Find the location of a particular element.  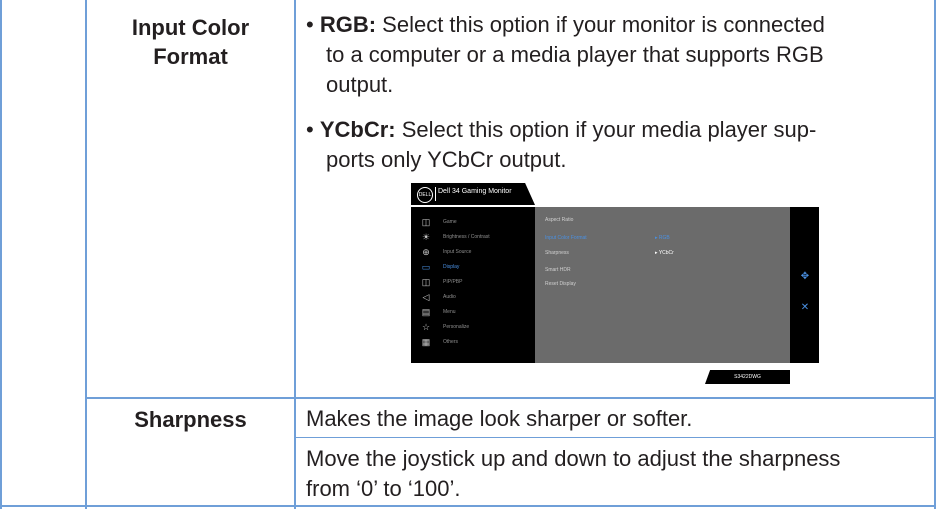

osd-menu-item-menu: ▤ Menu is located at coordinates (473, 312).